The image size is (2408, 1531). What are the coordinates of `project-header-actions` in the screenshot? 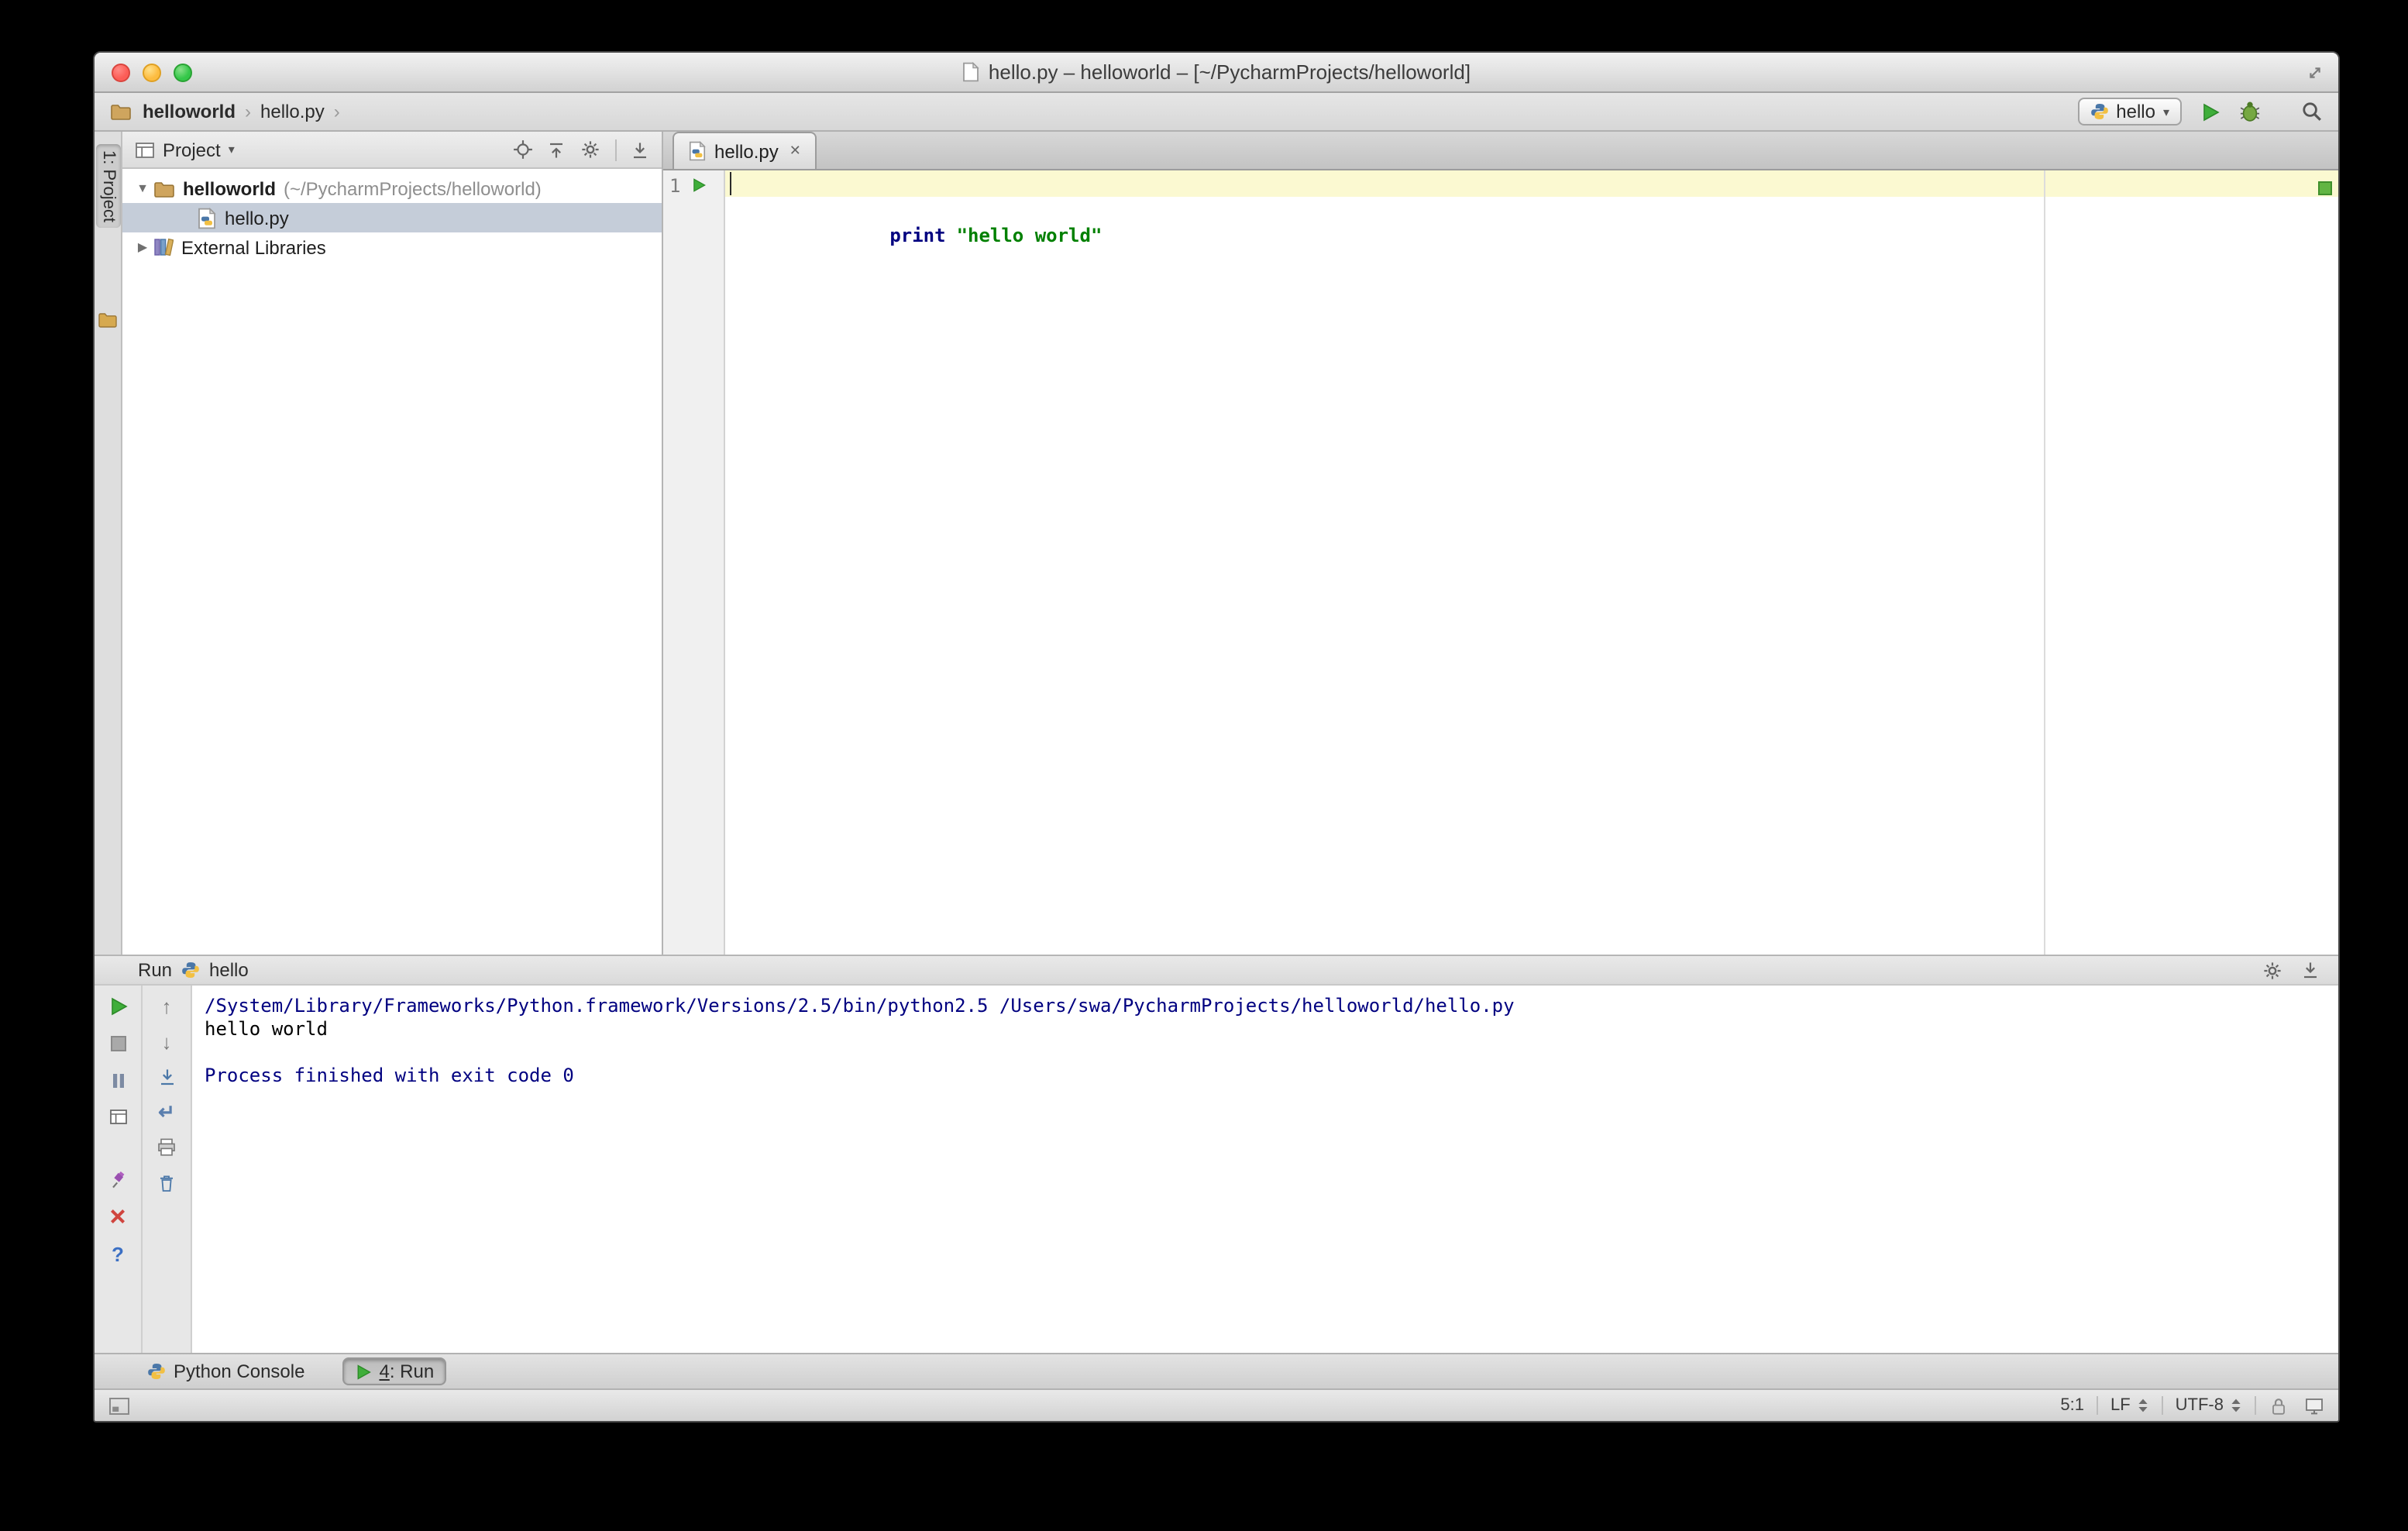 It's located at (581, 150).